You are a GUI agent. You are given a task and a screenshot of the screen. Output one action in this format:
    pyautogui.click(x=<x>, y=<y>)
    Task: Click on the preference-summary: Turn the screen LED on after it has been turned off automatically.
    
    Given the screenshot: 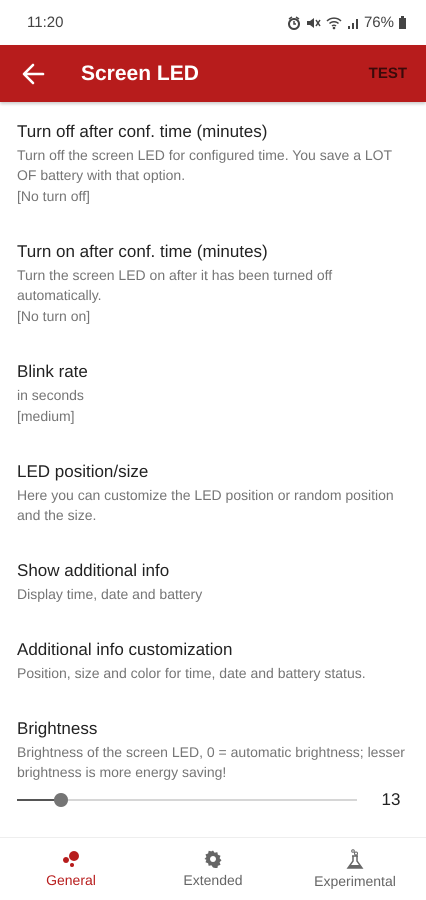 What is the action you would take?
    pyautogui.click(x=175, y=285)
    